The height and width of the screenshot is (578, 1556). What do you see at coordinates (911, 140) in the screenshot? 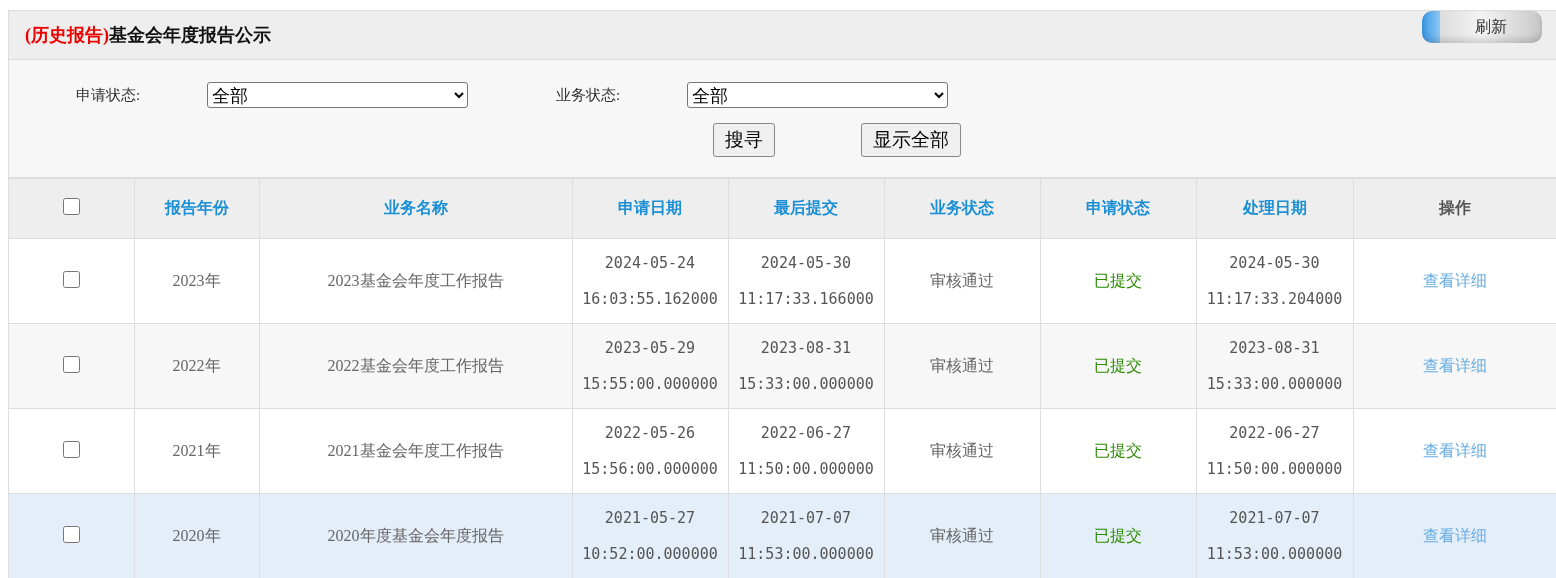
I see `show-all-button: 显示全部` at bounding box center [911, 140].